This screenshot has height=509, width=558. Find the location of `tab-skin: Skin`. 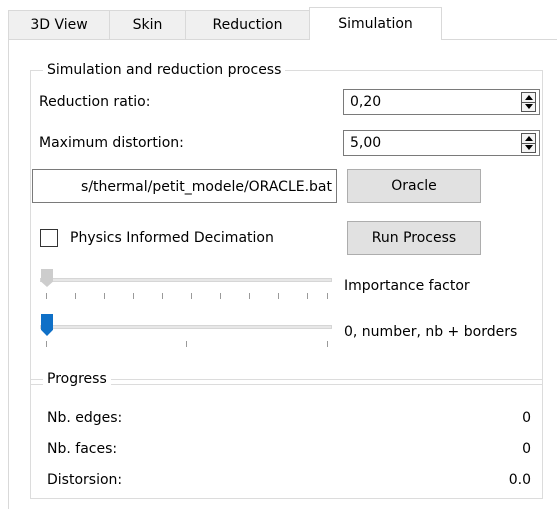

tab-skin: Skin is located at coordinates (147, 24).